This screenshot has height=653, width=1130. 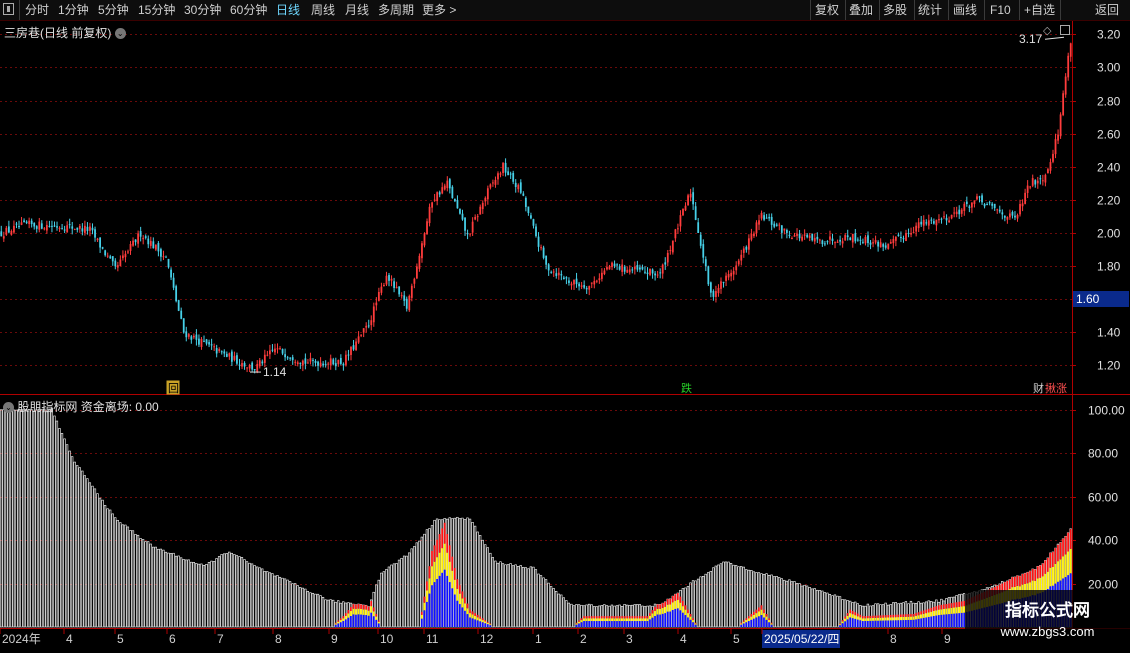 What do you see at coordinates (323, 10) in the screenshot?
I see `tab-weekly: 周线` at bounding box center [323, 10].